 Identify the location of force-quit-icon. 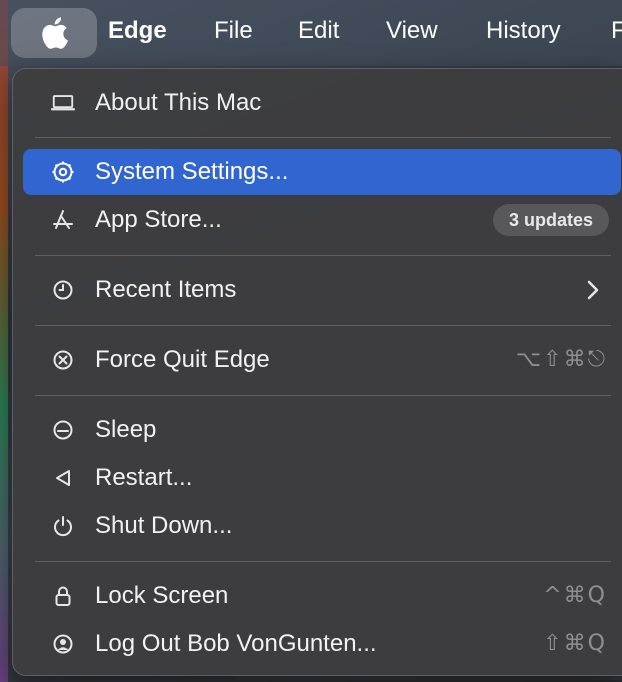
(63, 360).